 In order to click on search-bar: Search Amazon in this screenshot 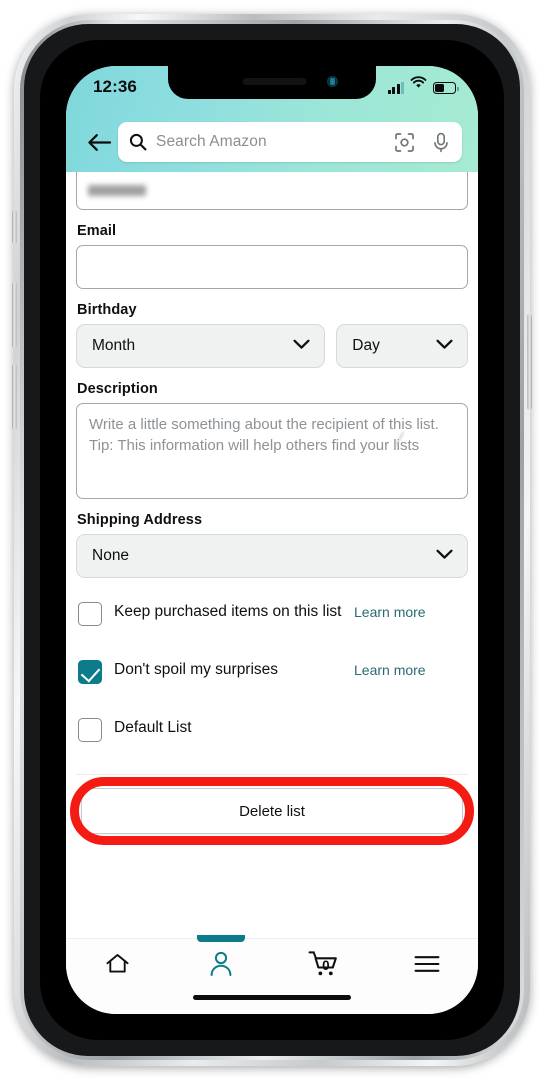, I will do `click(290, 142)`.